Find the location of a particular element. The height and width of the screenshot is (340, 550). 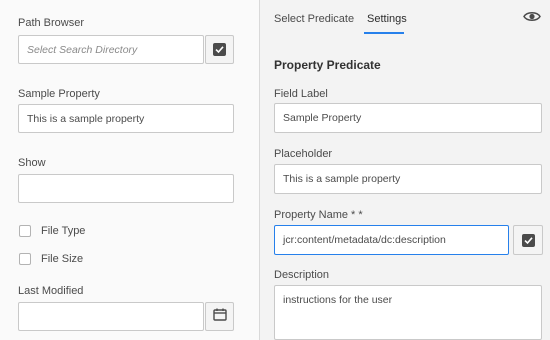

property-name-select-button is located at coordinates (528, 240).